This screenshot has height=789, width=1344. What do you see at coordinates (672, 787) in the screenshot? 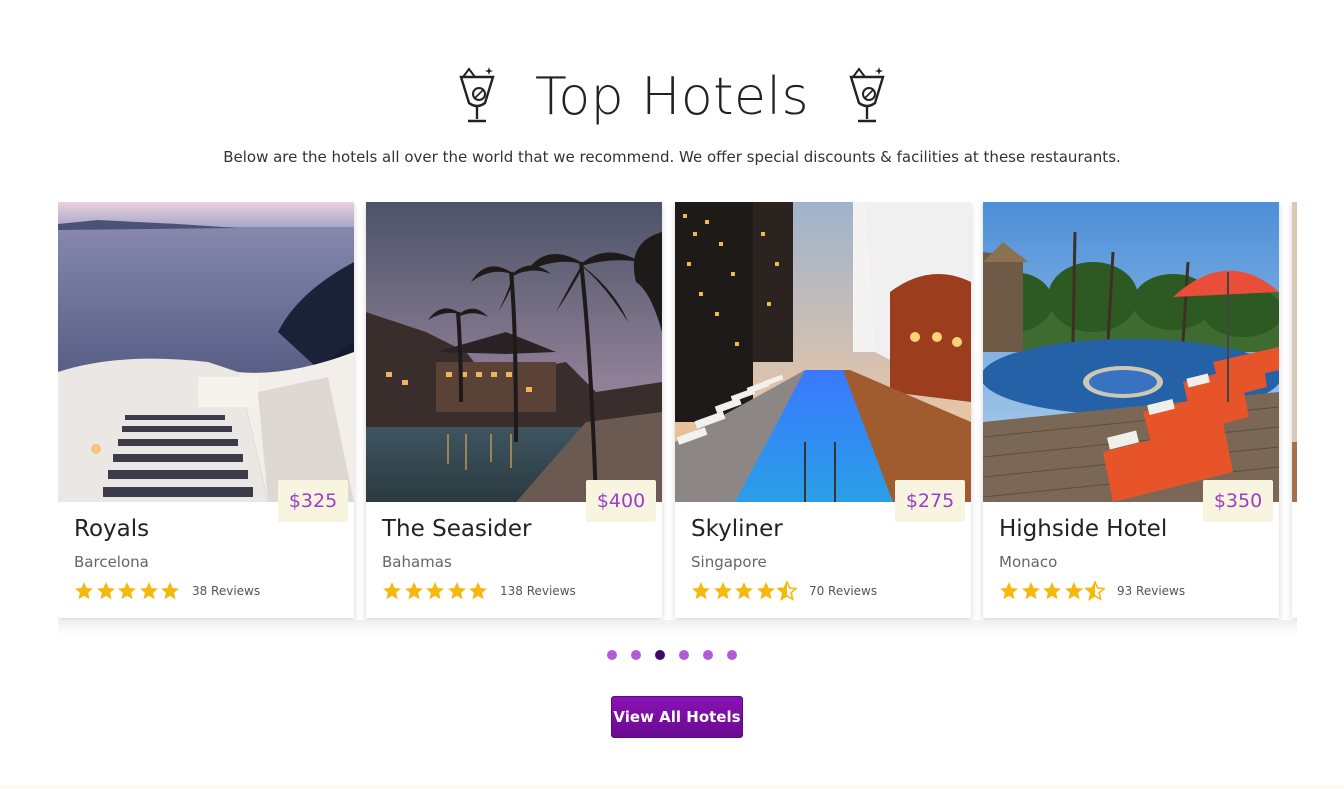
I see `section-divider` at bounding box center [672, 787].